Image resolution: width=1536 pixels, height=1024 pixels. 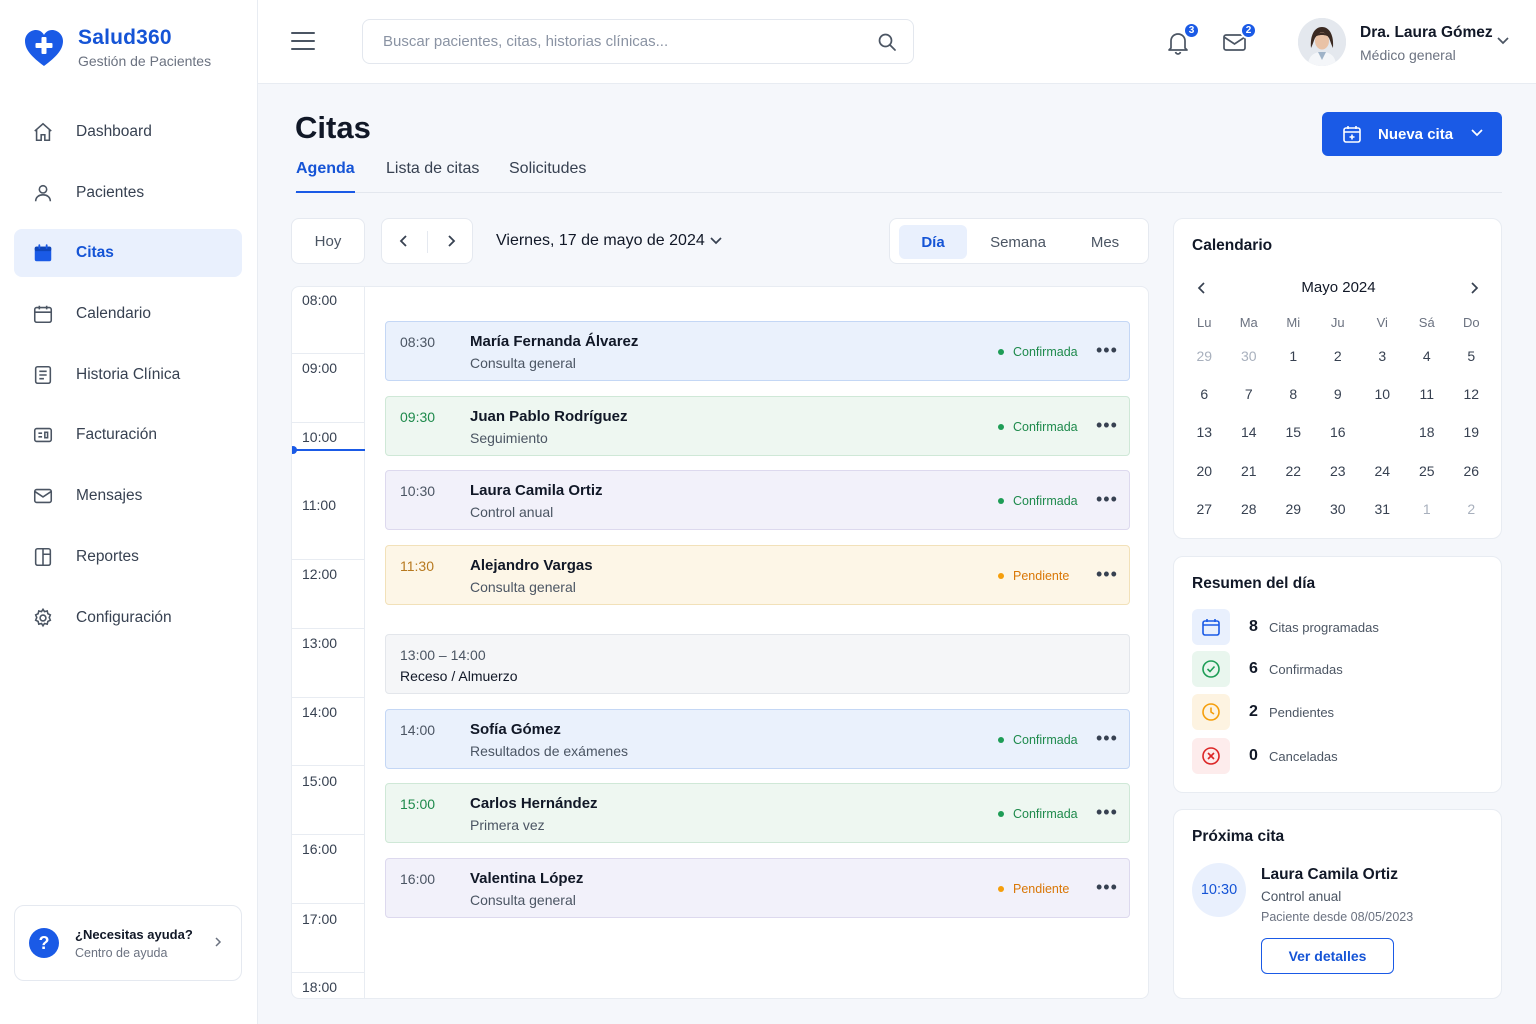 What do you see at coordinates (1293, 394) in the screenshot?
I see `calendar-day: 8` at bounding box center [1293, 394].